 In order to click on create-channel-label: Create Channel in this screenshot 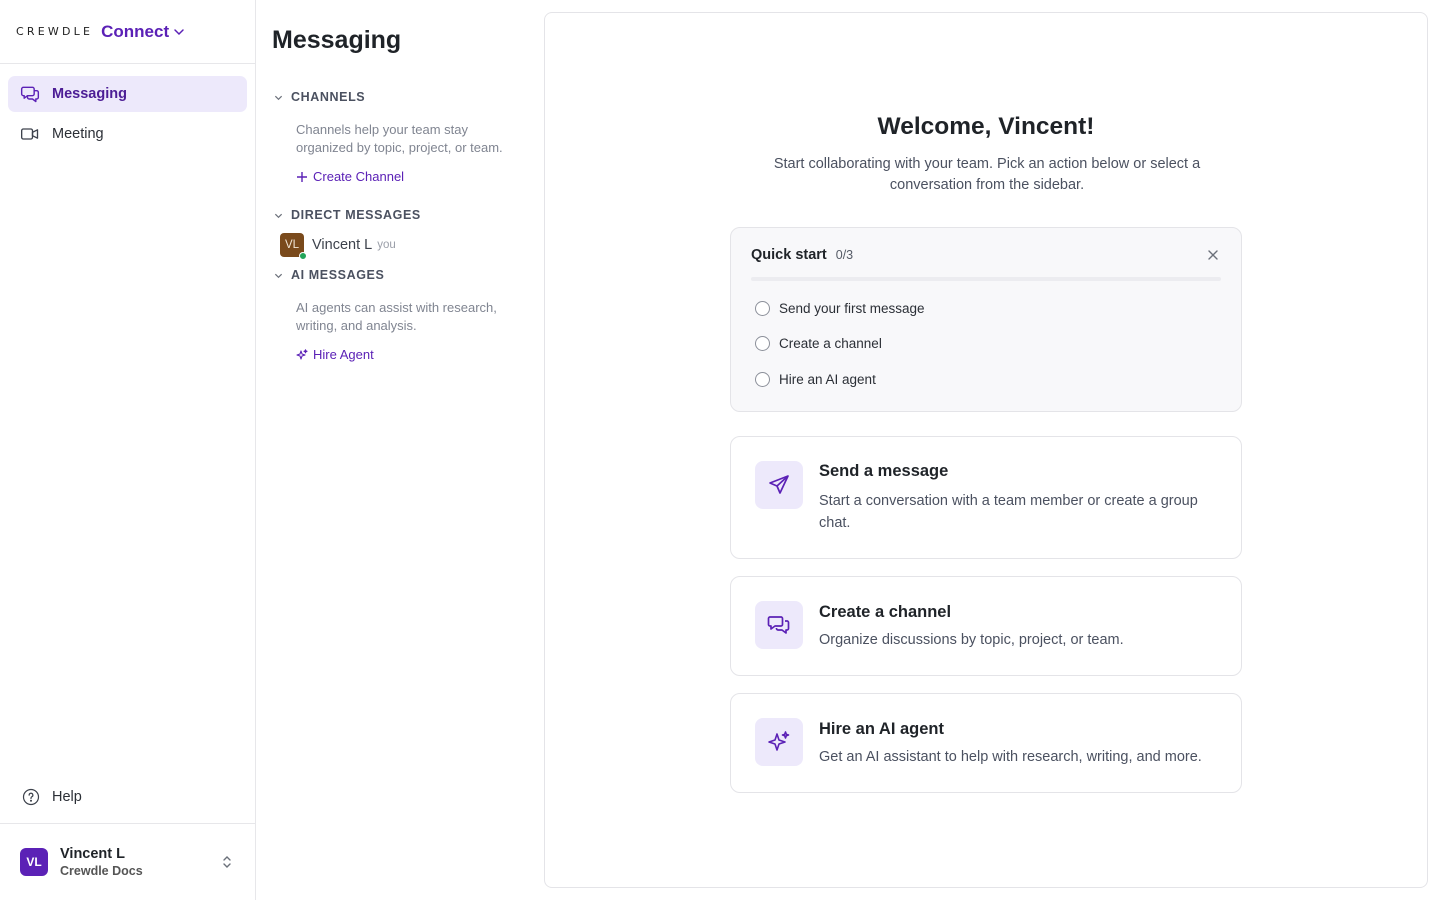, I will do `click(359, 176)`.